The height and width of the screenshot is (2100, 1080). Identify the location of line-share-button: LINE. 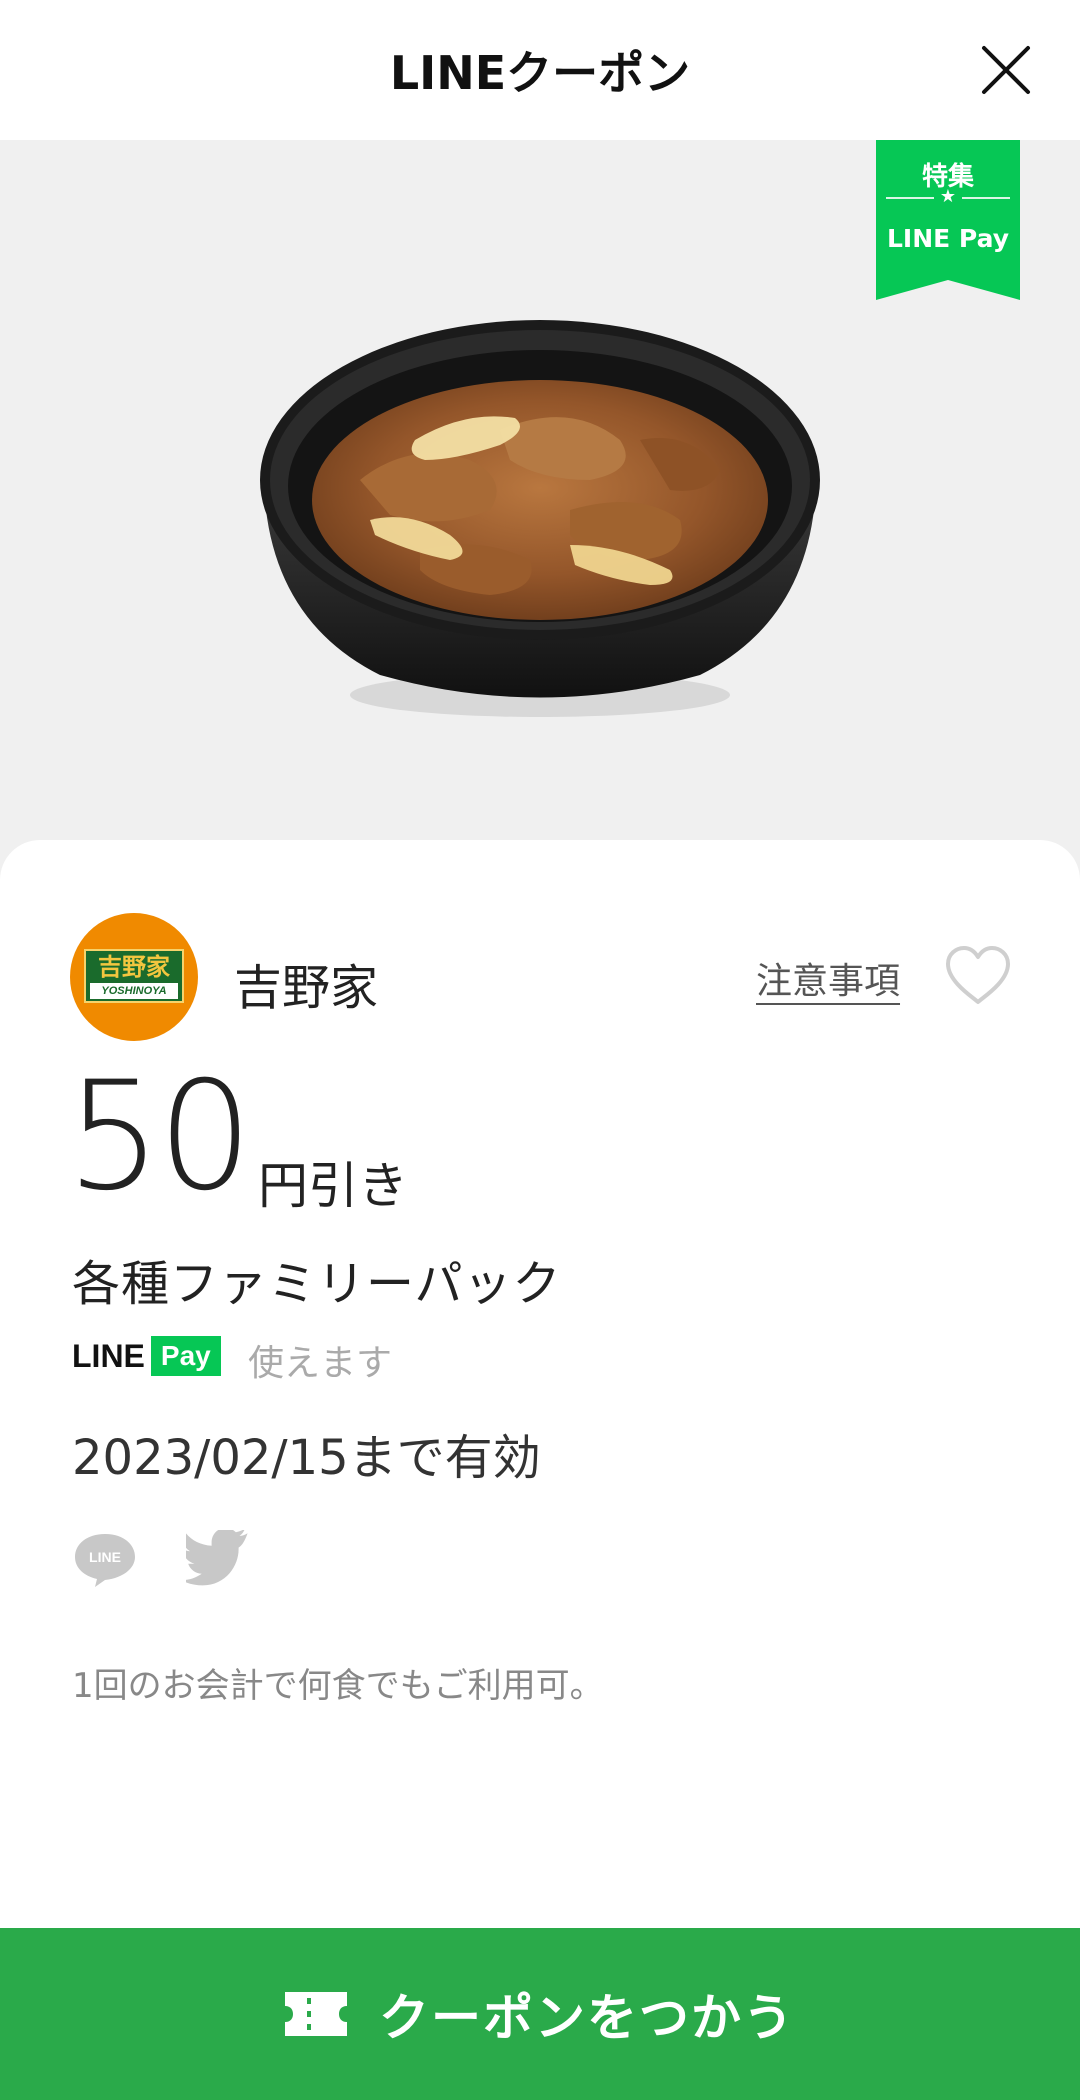
(105, 1560).